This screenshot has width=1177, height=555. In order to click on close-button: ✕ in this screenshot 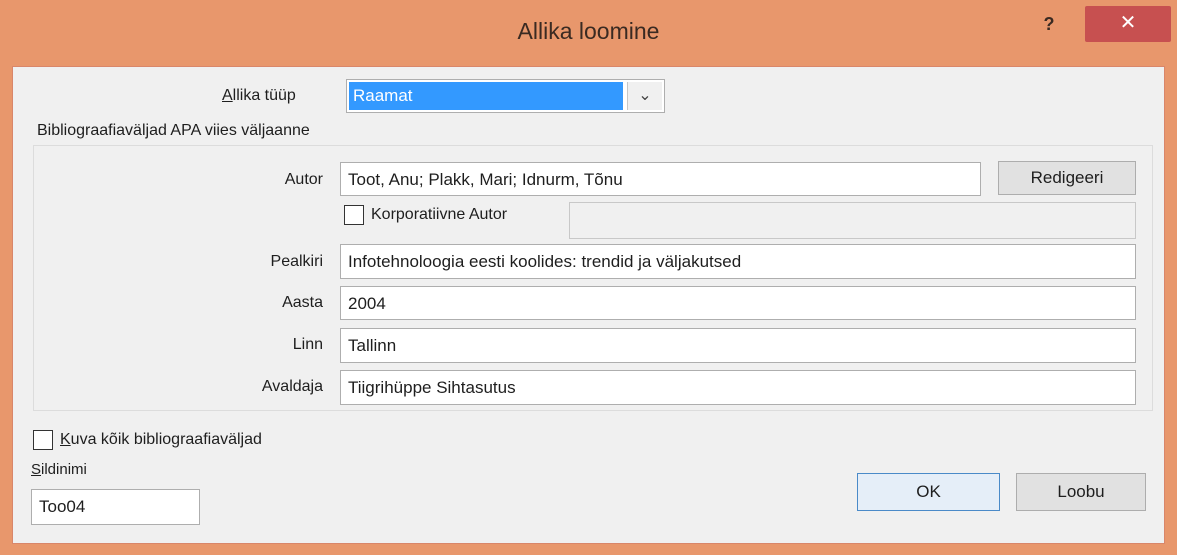, I will do `click(1128, 24)`.